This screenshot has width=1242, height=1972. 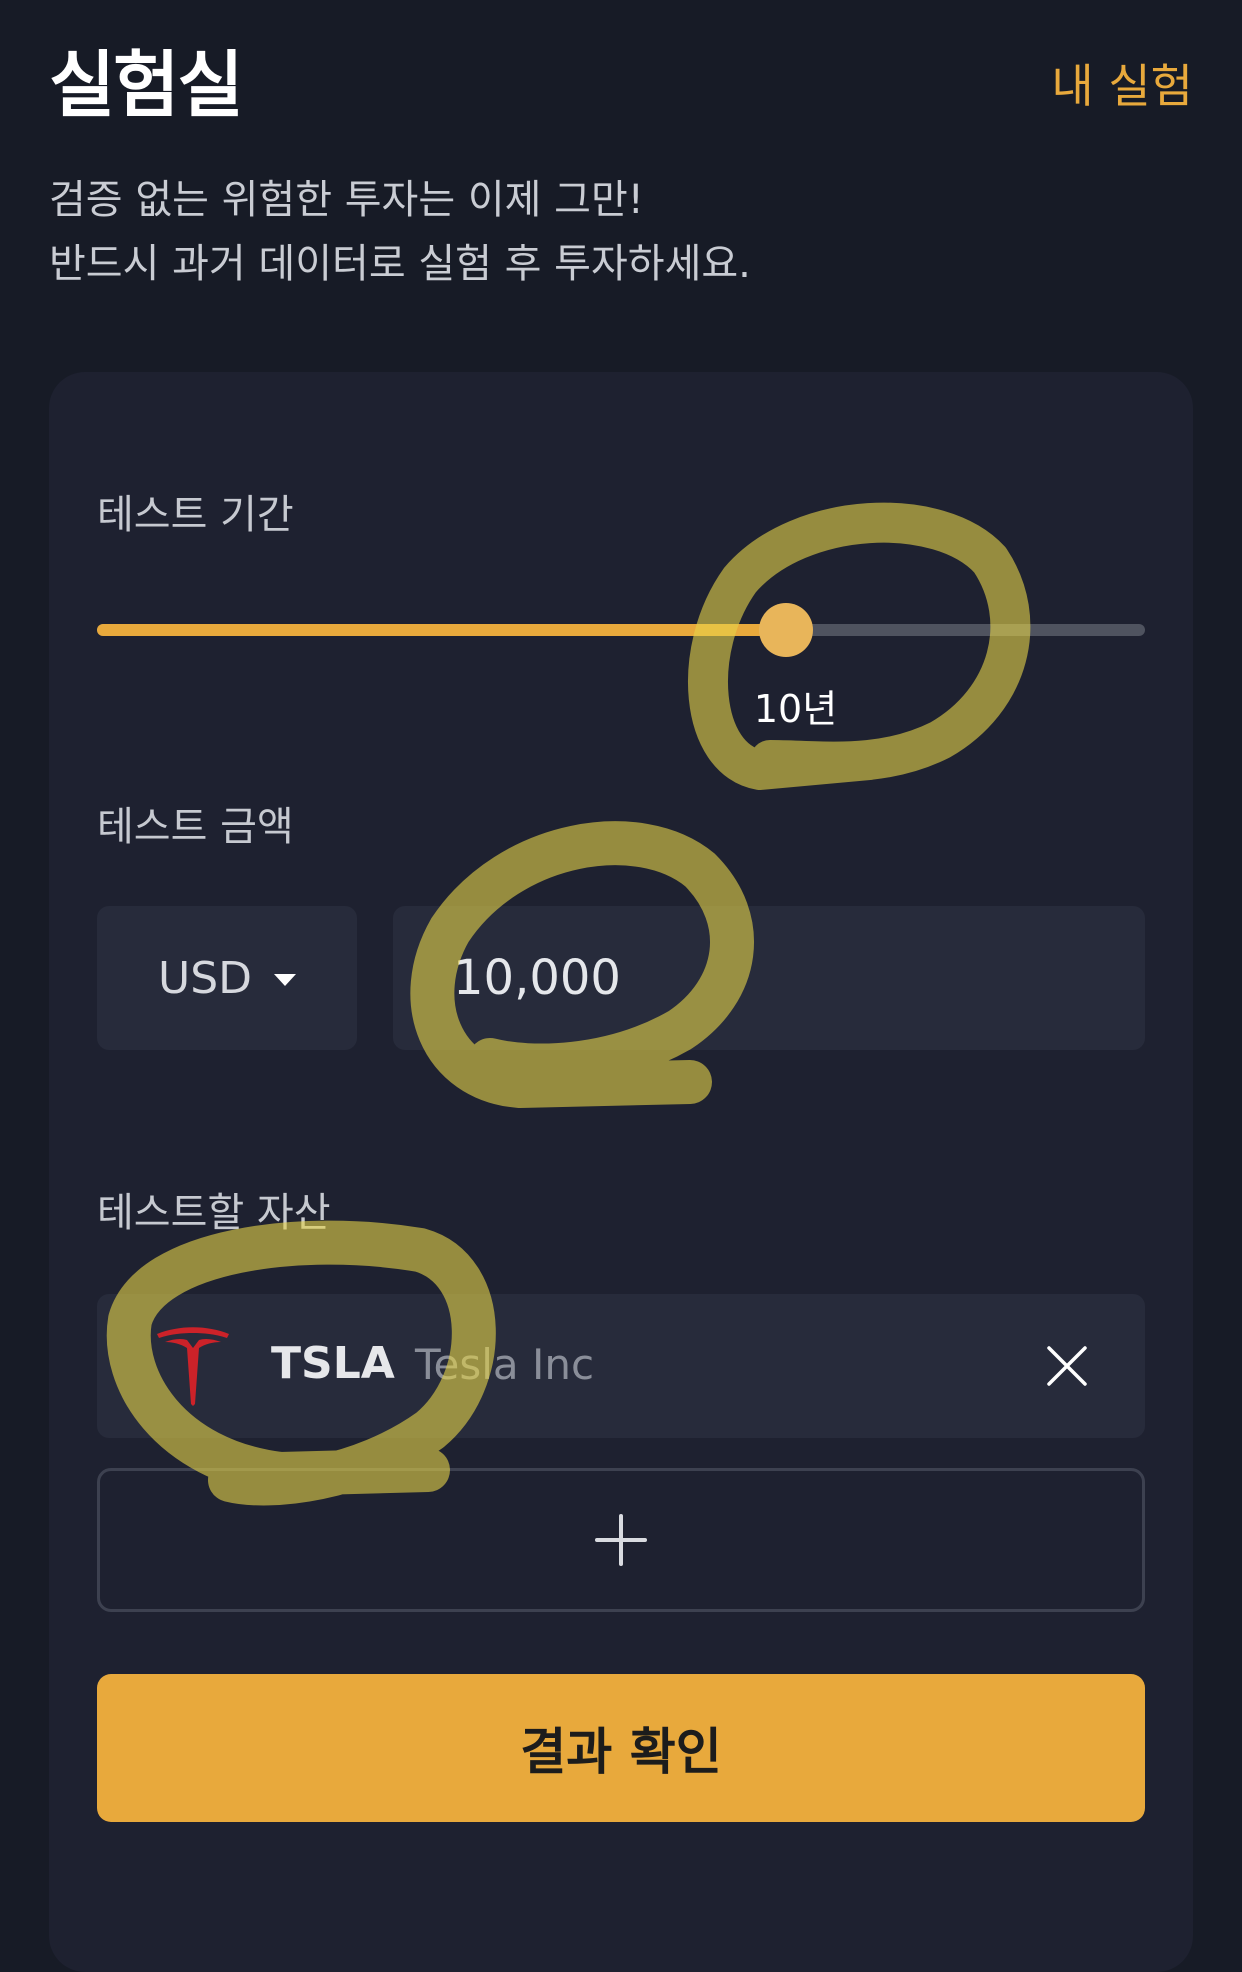 I want to click on page-title: 실험실, so click(x=146, y=85).